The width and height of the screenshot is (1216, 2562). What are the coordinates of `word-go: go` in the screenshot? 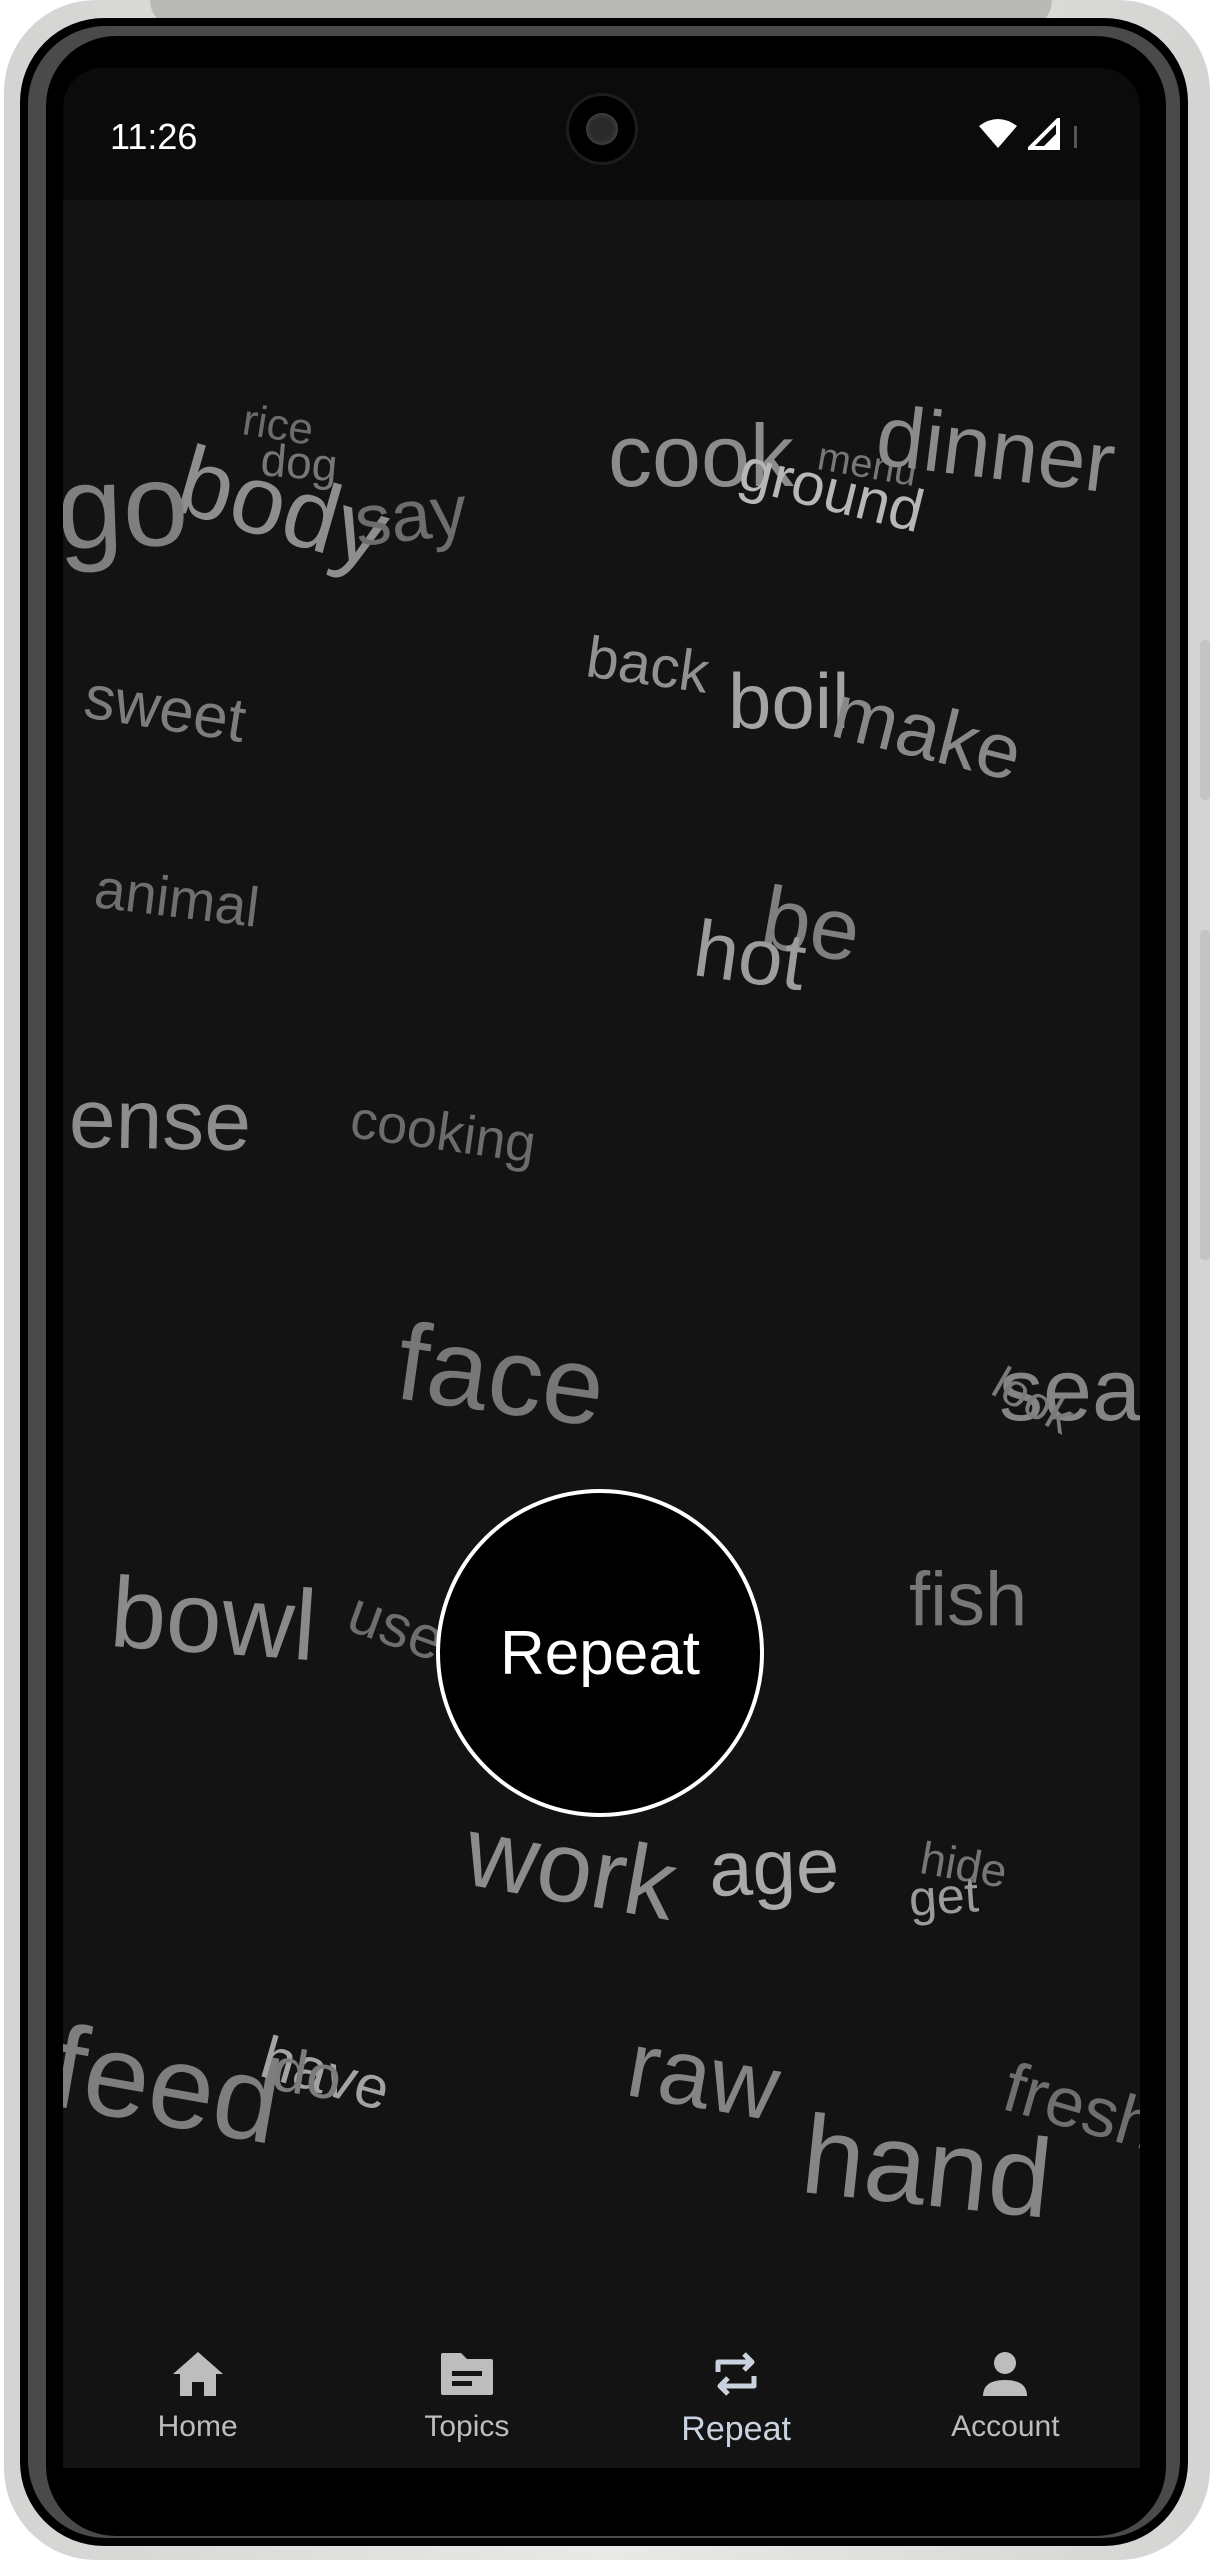 It's located at (127, 506).